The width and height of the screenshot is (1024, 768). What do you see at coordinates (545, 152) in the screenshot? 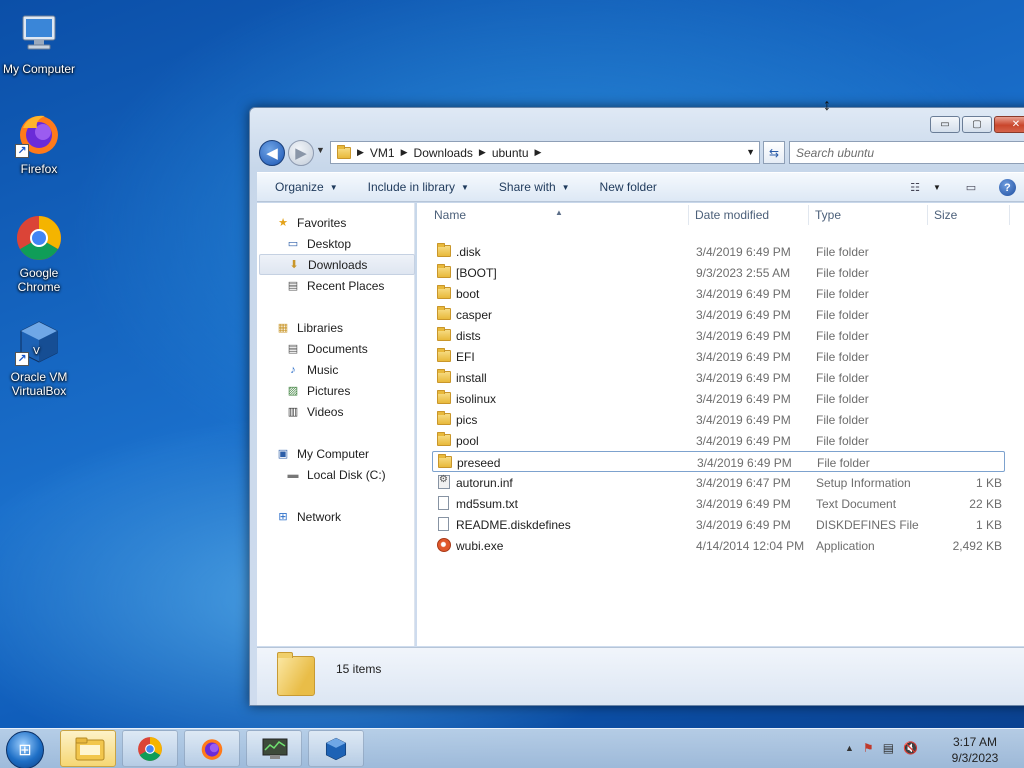
I see `address-bar: ▶ VM1 ▶ Downloads ▶ ubuntu ▶ ▼` at bounding box center [545, 152].